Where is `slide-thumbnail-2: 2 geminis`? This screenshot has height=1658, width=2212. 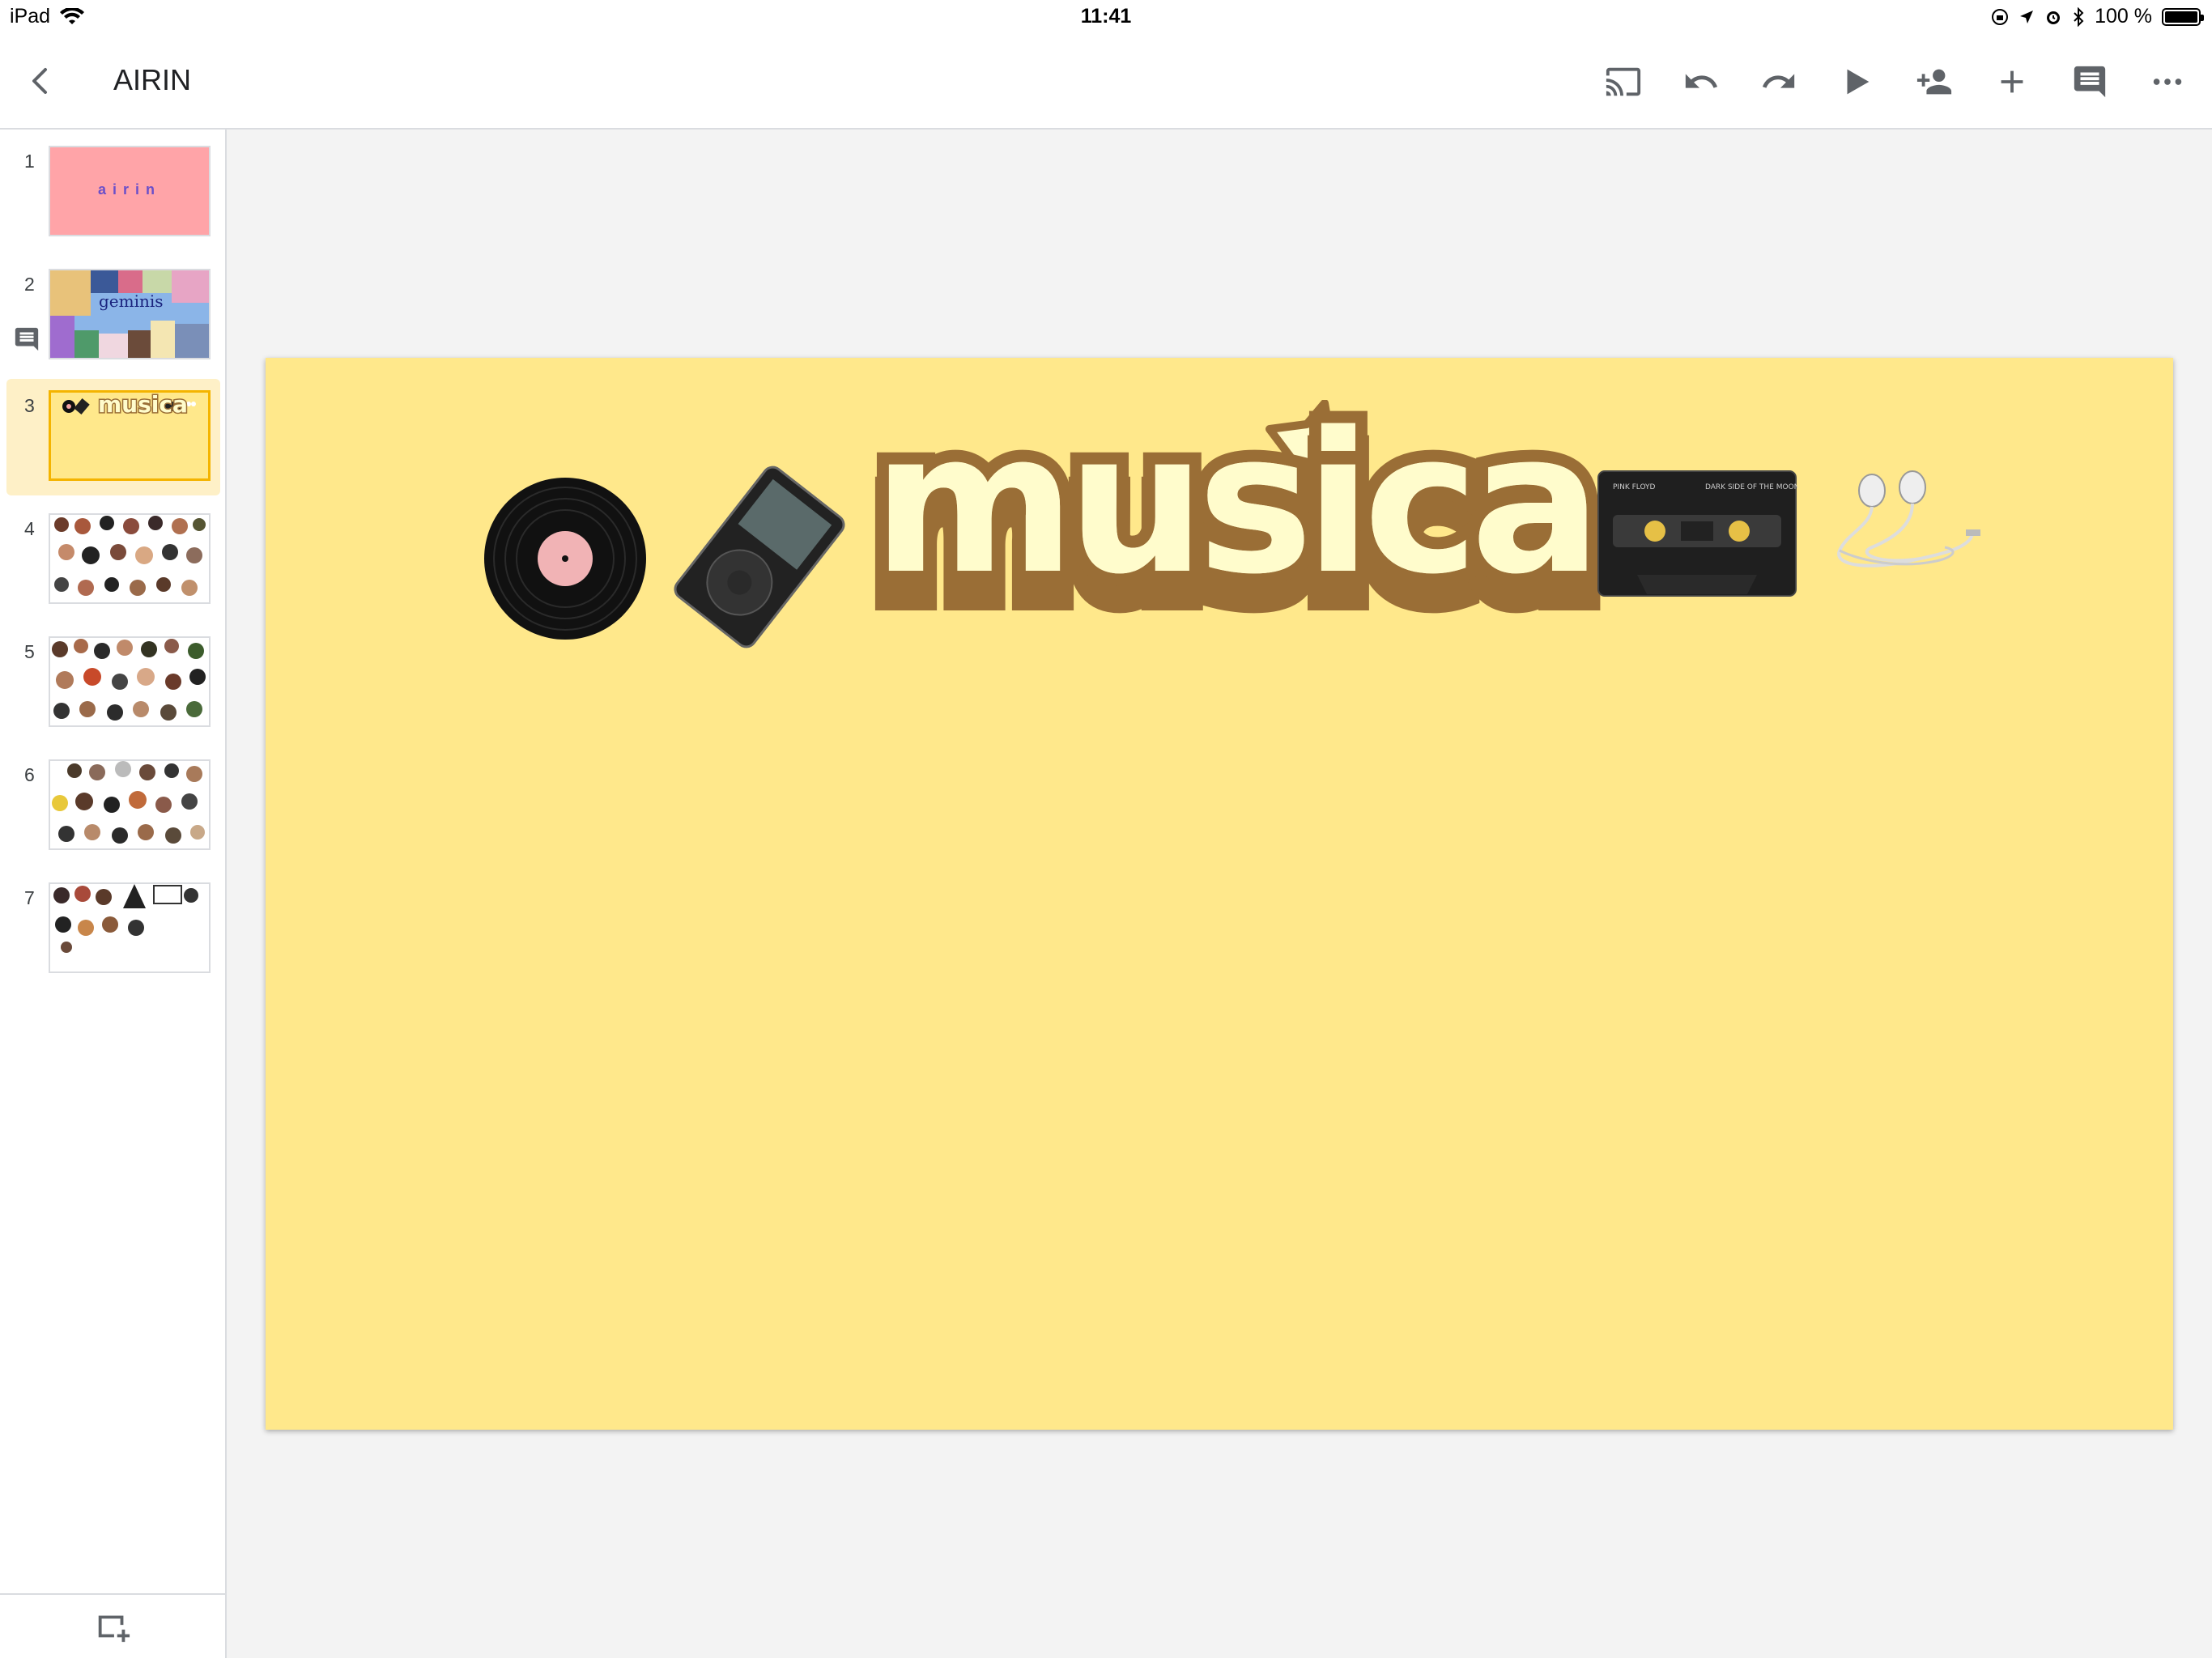
slide-thumbnail-2: 2 geminis is located at coordinates (113, 315).